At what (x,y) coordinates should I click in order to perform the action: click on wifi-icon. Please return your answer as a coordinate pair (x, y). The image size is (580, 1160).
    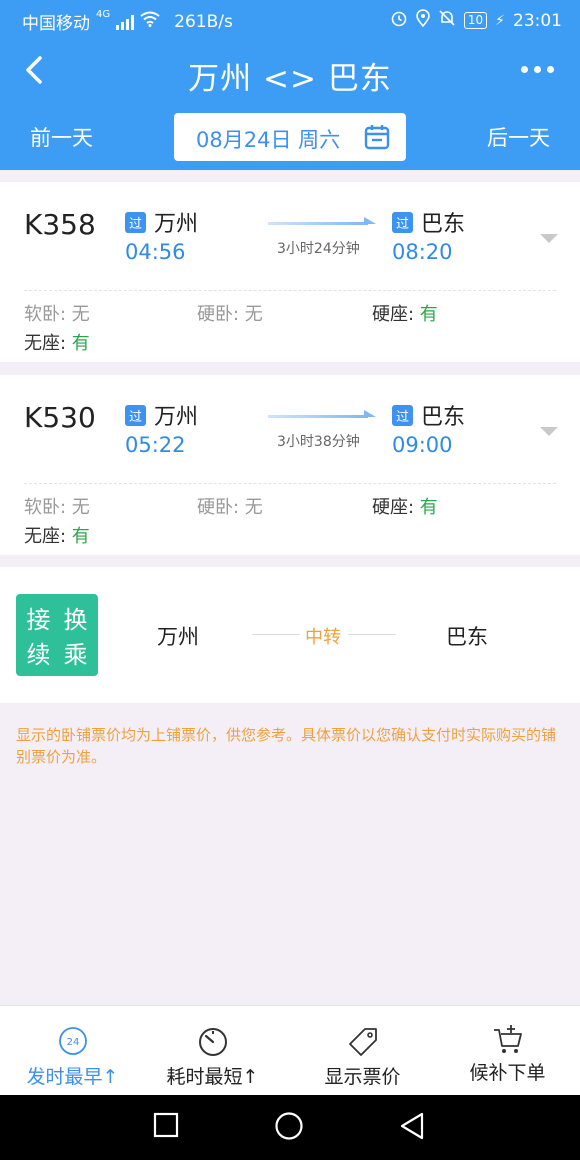
    Looking at the image, I should click on (150, 21).